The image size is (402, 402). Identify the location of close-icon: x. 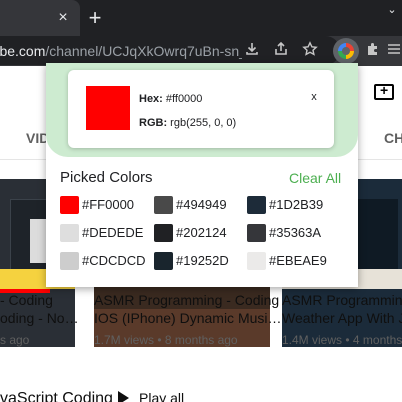
(314, 97).